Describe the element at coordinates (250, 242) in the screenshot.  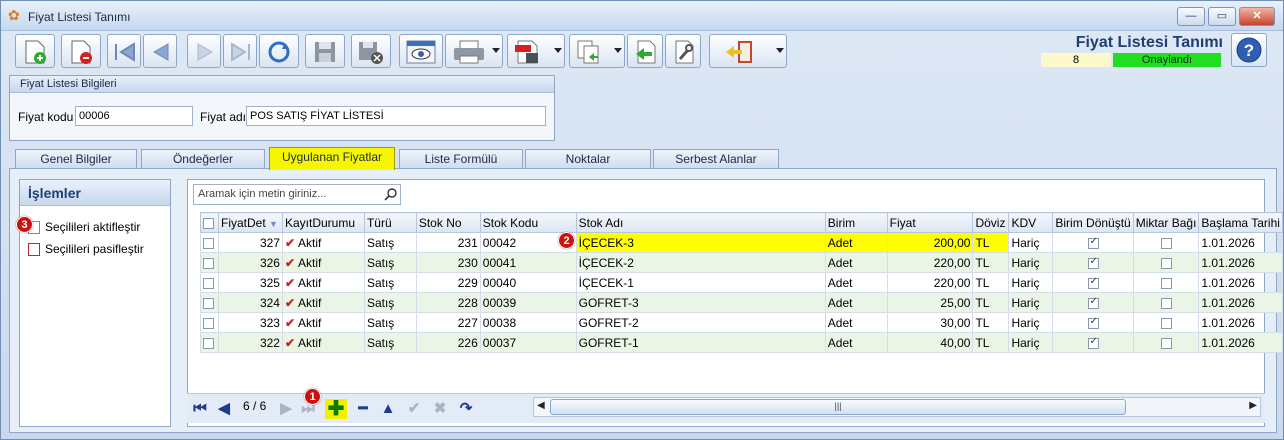
I see `cell-id: 327` at that location.